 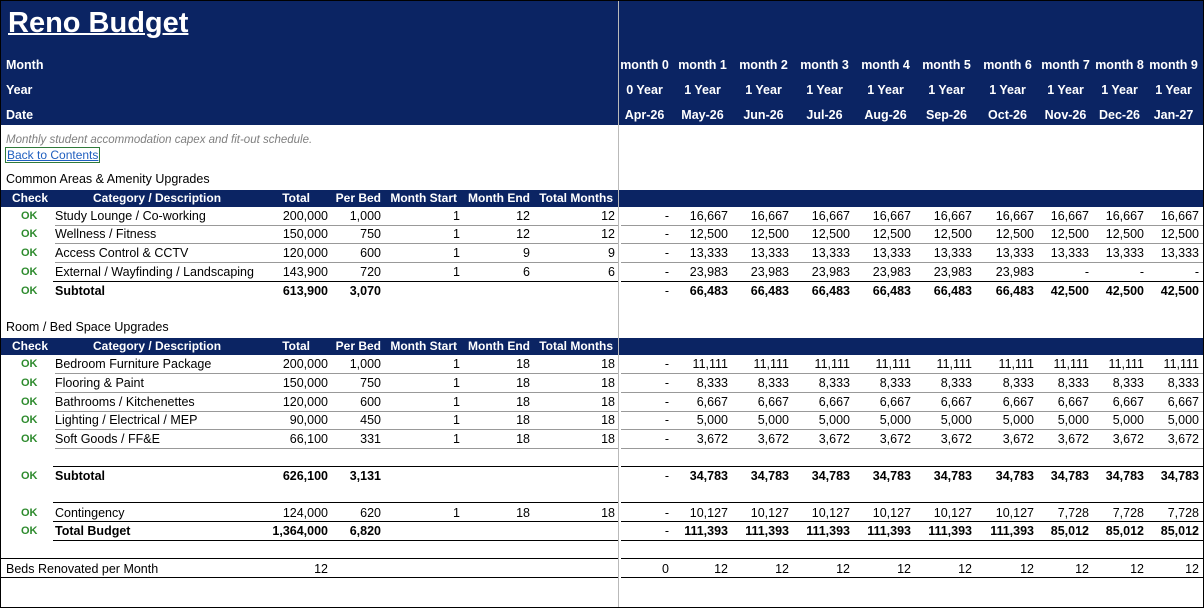 What do you see at coordinates (1018, 402) in the screenshot?
I see `row-month-value: 6,667` at bounding box center [1018, 402].